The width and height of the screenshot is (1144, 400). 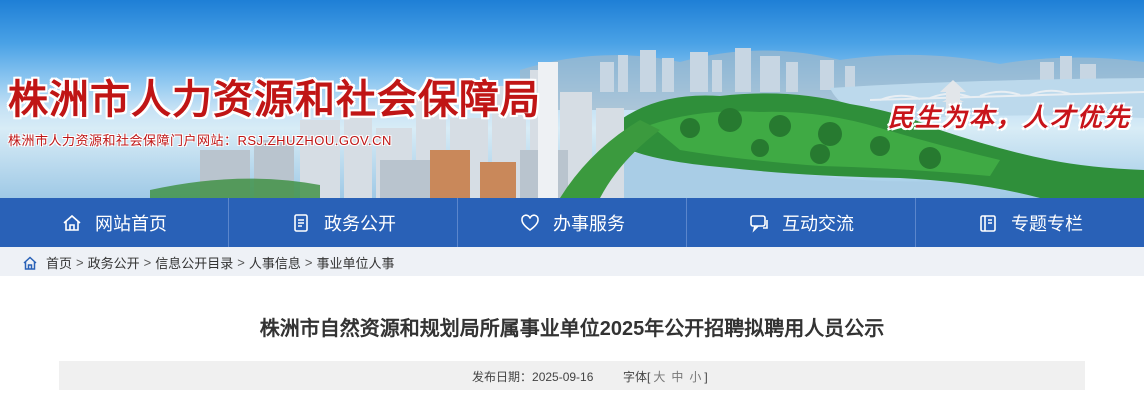 What do you see at coordinates (572, 261) in the screenshot?
I see `breadcrumb-bar: 首页 > 政务公开 > 信息公开目录 > 人事信息 > 事业单位人事` at bounding box center [572, 261].